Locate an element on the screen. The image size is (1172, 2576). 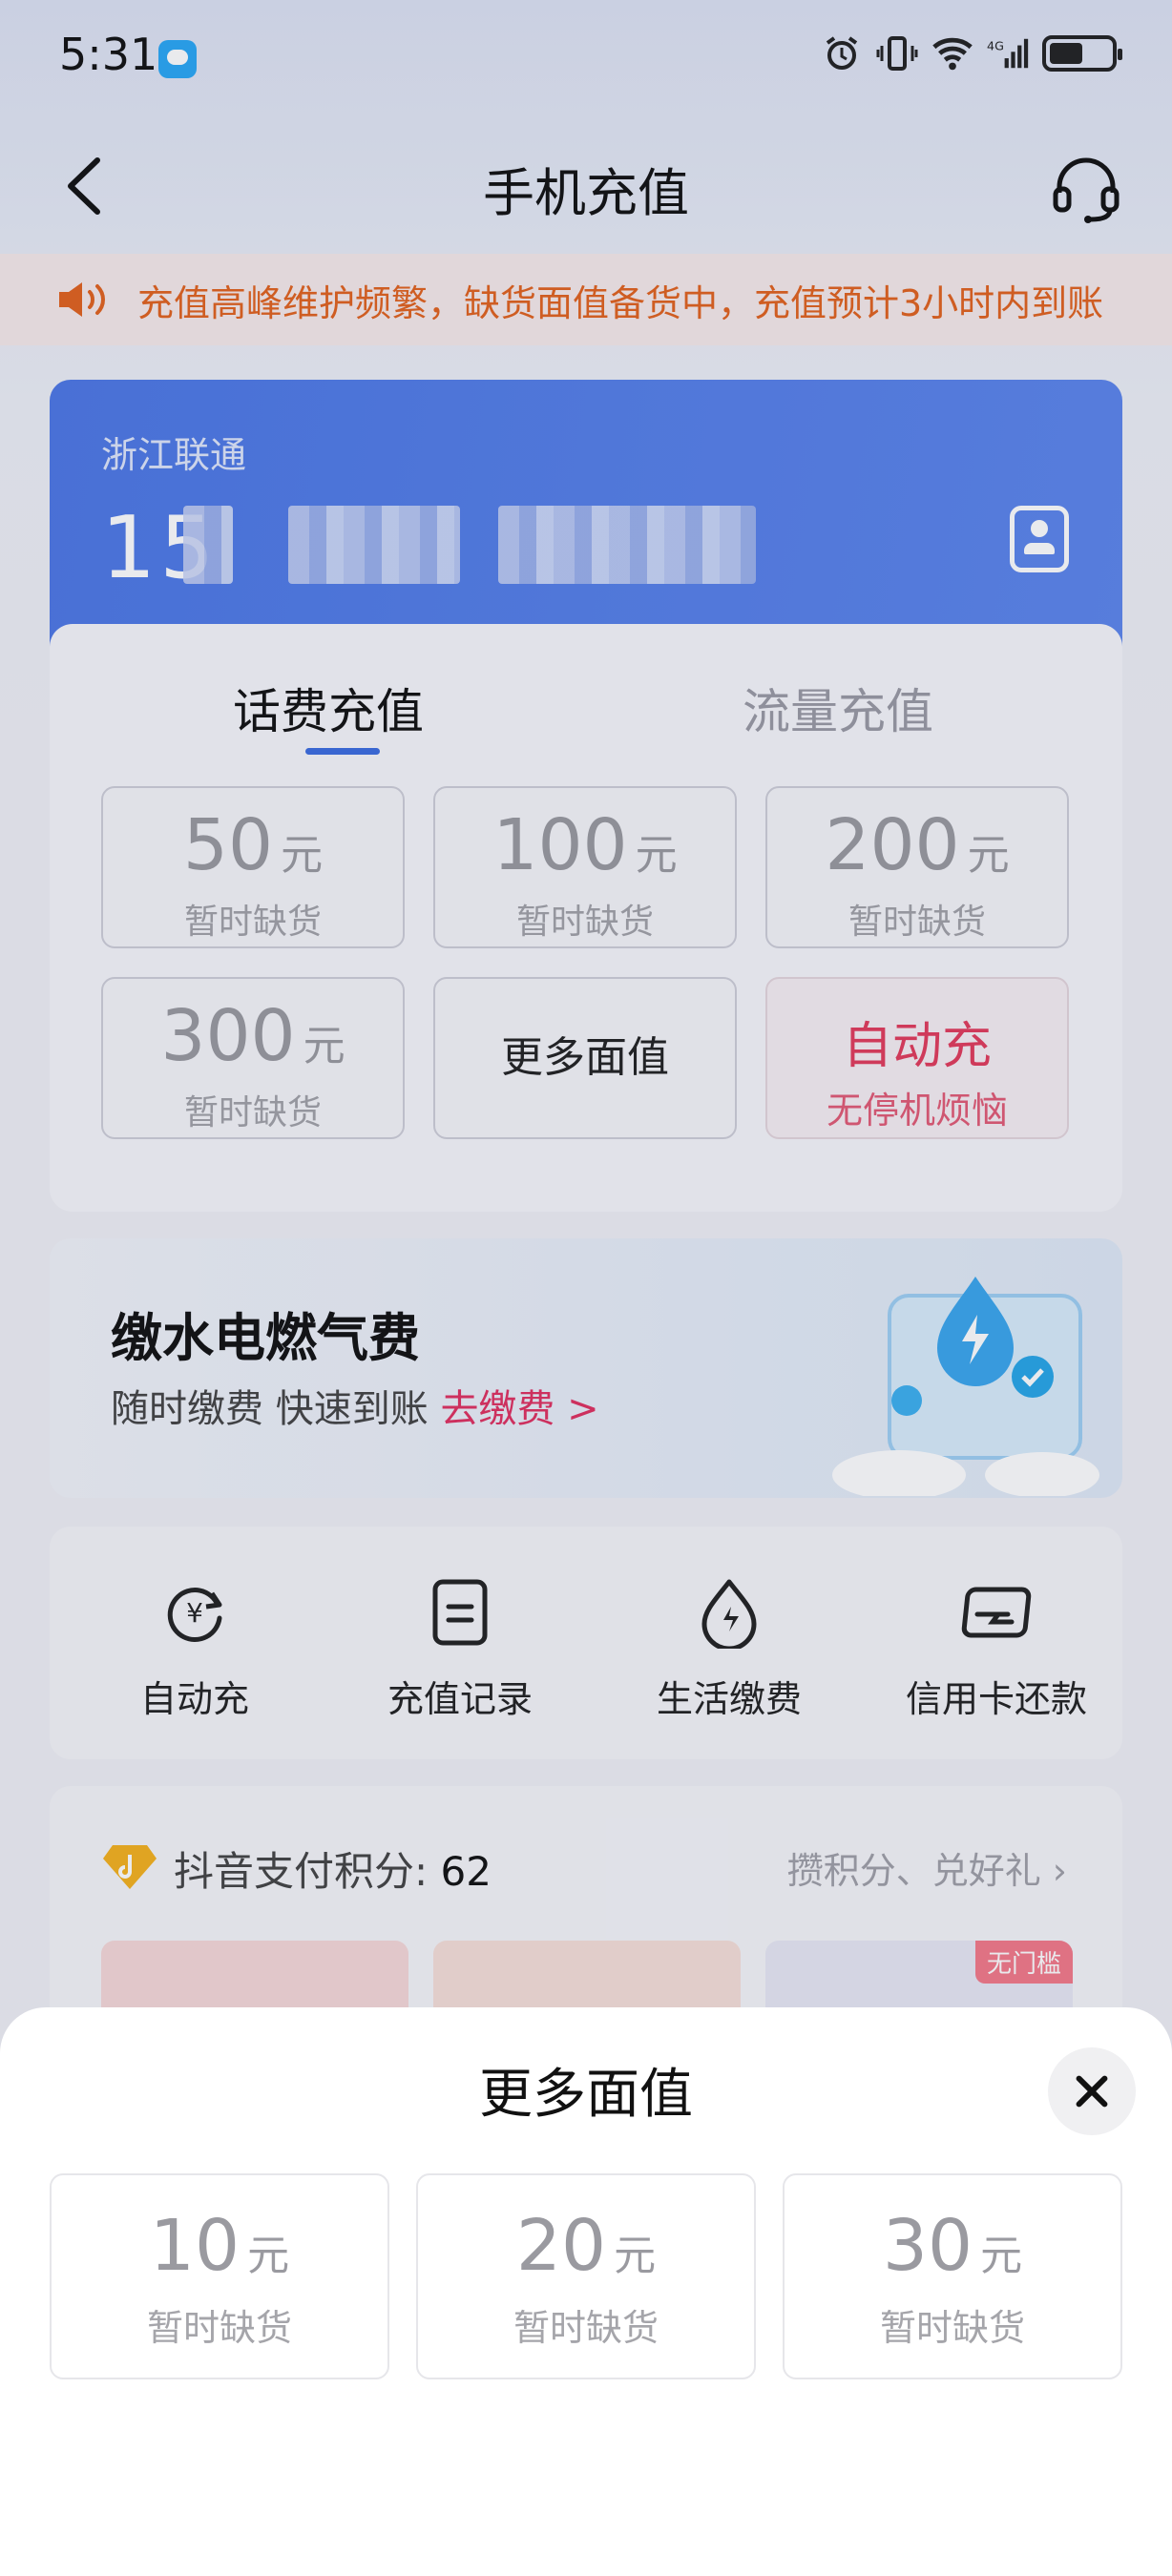
amount-option-10: 10 元 暂时缺货 is located at coordinates (219, 2276).